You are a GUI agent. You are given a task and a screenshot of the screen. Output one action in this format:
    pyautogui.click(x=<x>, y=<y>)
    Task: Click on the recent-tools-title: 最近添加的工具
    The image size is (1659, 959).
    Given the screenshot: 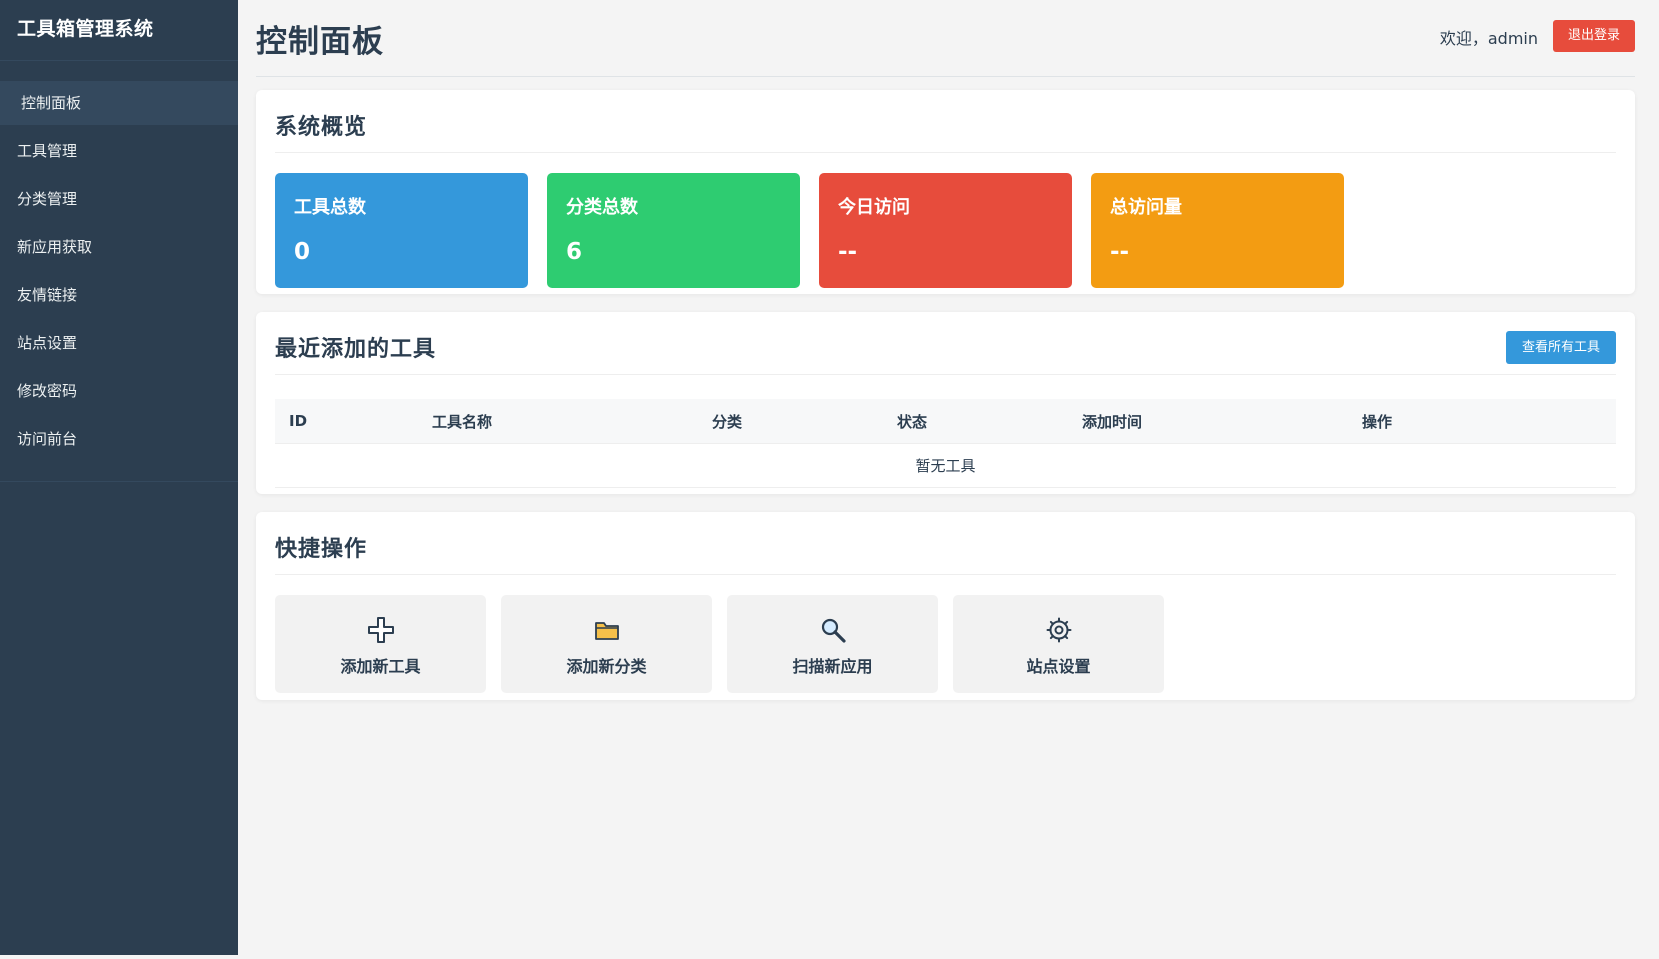 What is the action you would take?
    pyautogui.click(x=356, y=349)
    